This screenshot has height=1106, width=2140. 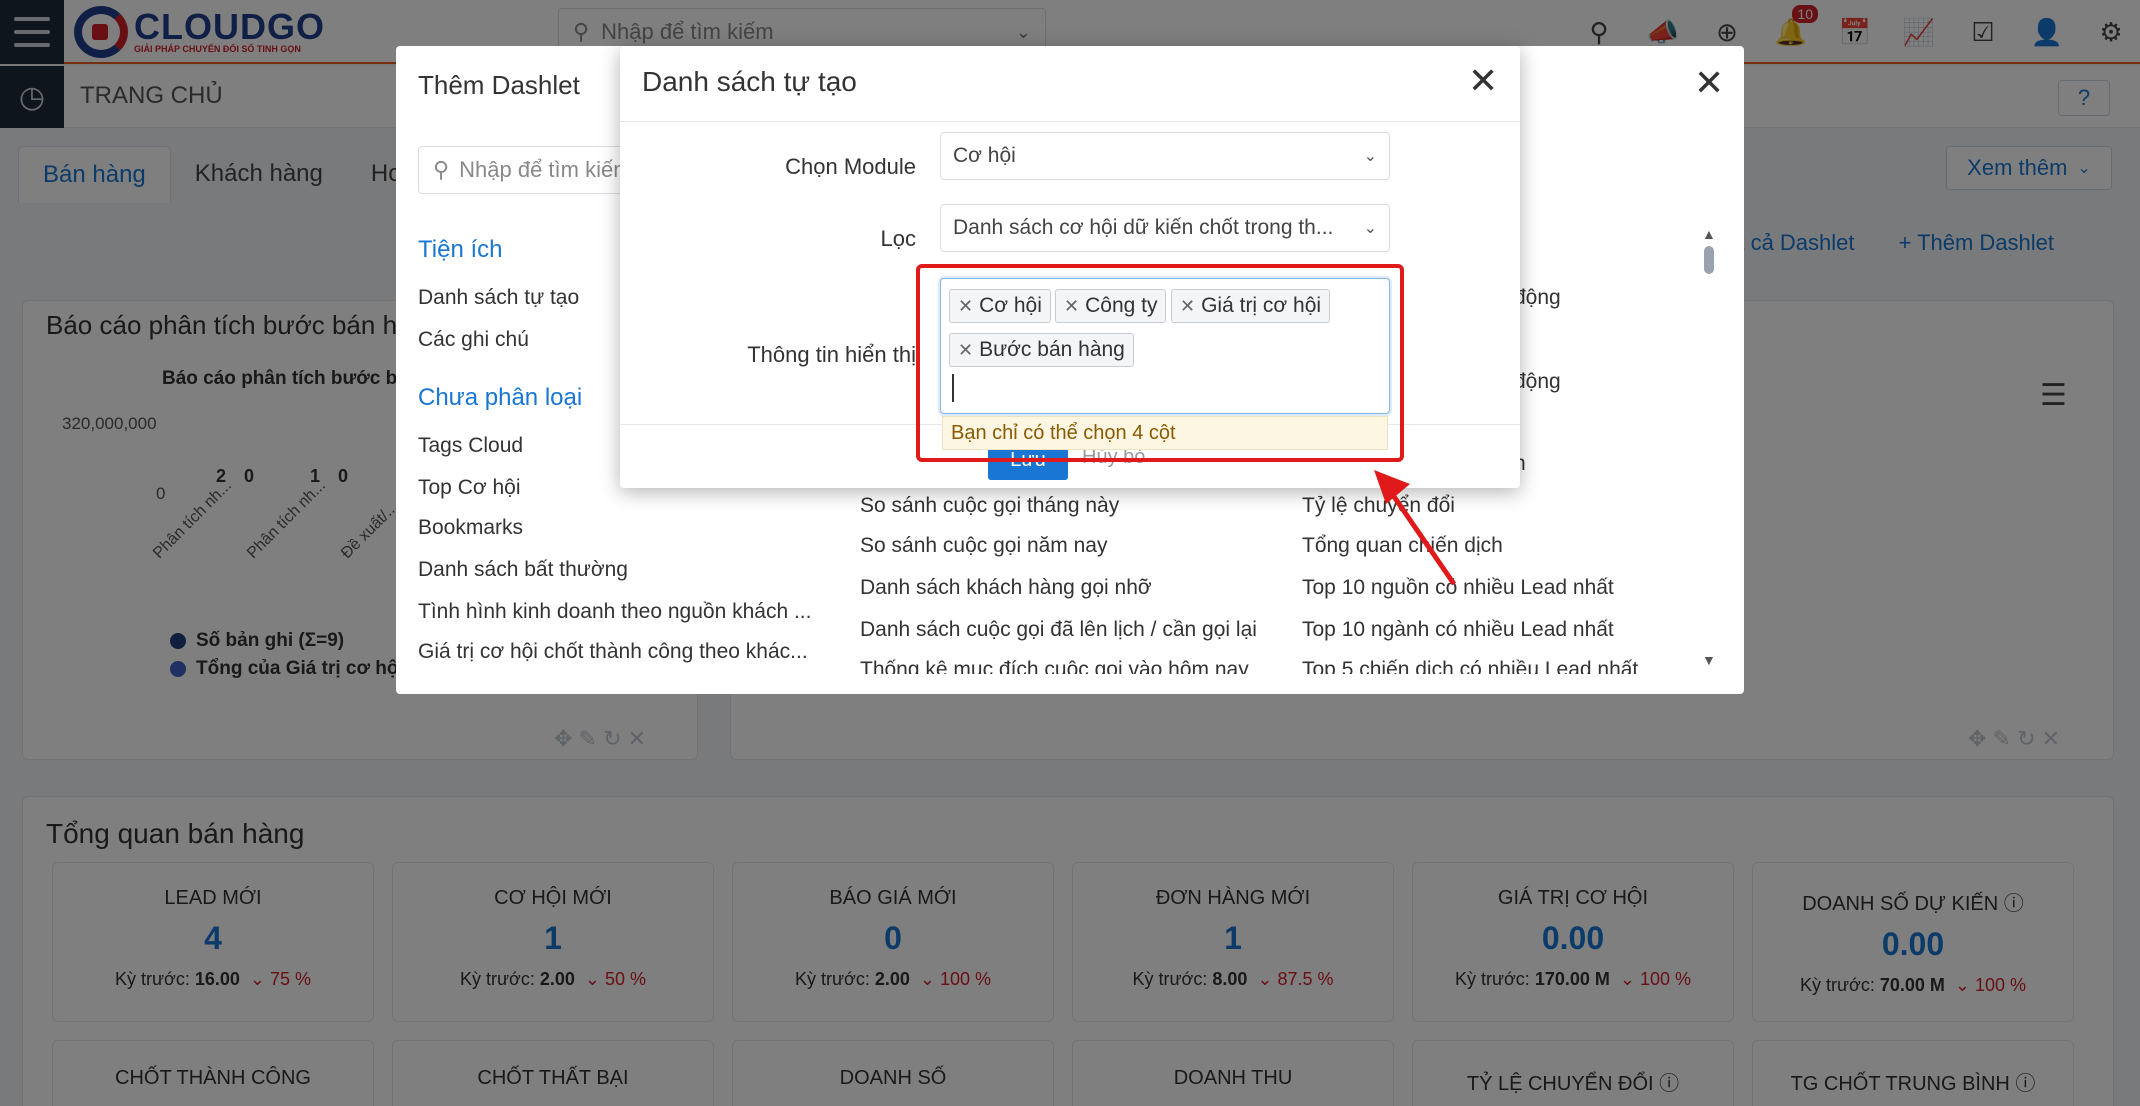 I want to click on scroll-up-icon: ▲, so click(x=1709, y=234).